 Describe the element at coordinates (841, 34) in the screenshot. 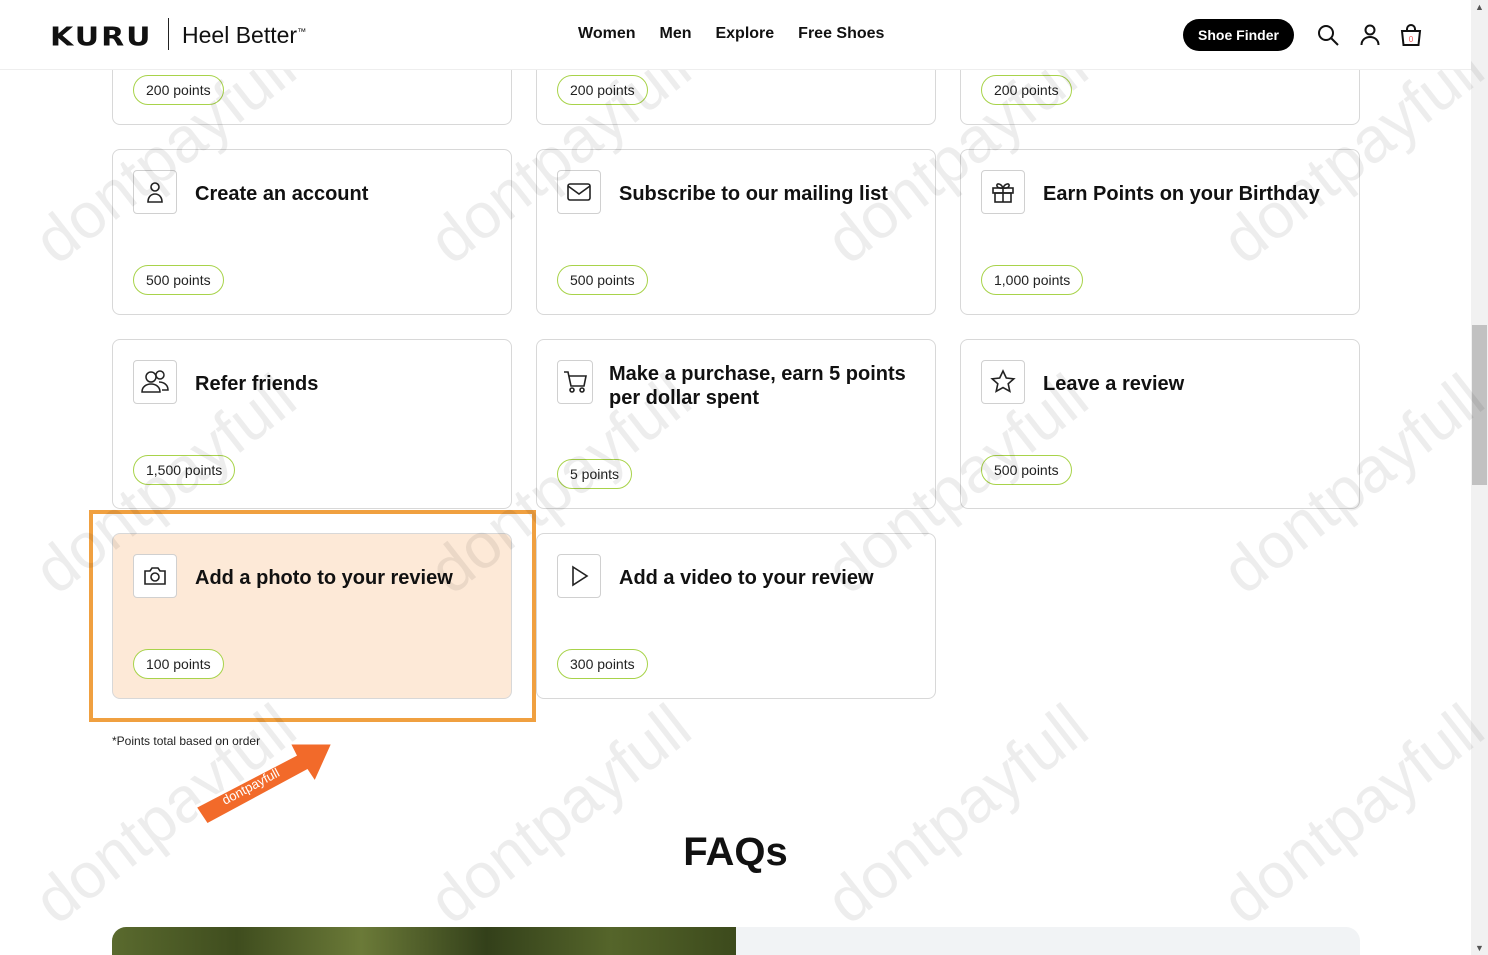

I see `nav-free-shoes: Free Shoes` at that location.